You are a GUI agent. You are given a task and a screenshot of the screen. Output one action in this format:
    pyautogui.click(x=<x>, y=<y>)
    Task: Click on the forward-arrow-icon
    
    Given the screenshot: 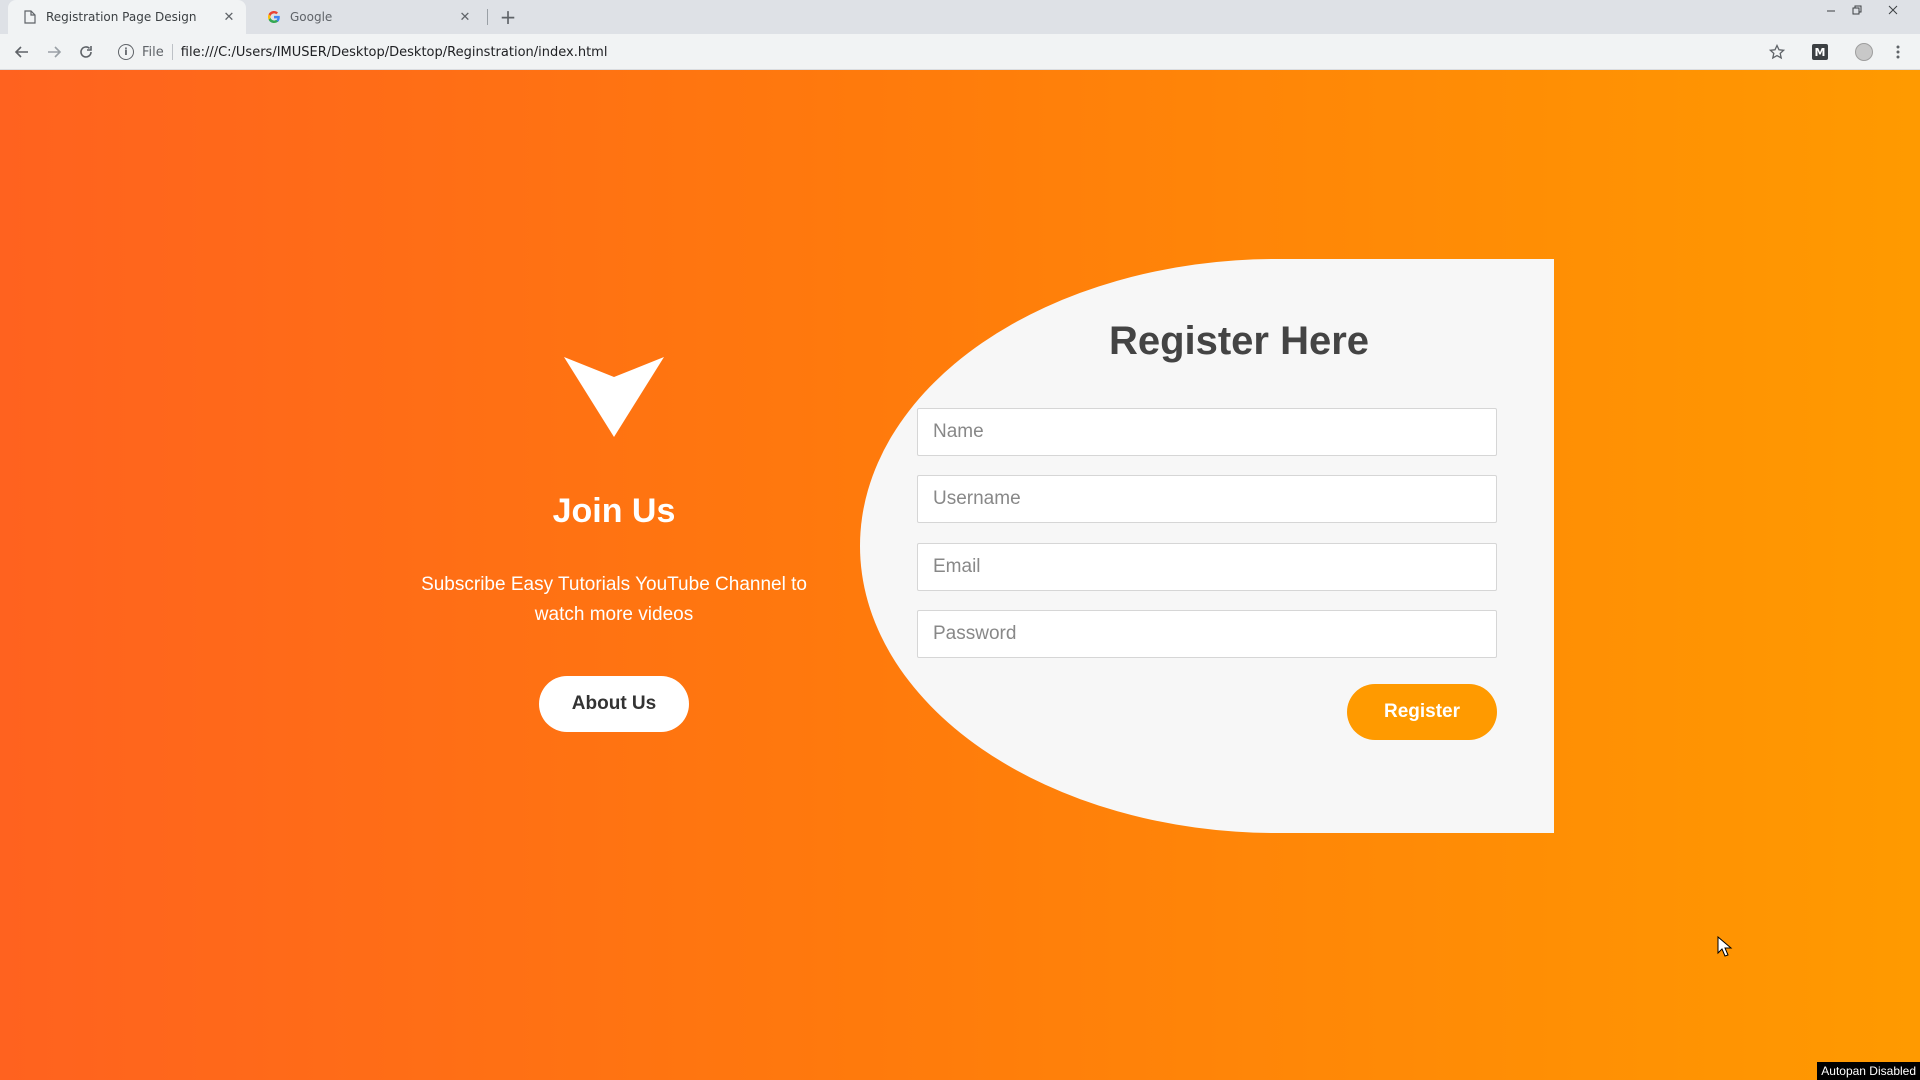 What is the action you would take?
    pyautogui.click(x=54, y=52)
    